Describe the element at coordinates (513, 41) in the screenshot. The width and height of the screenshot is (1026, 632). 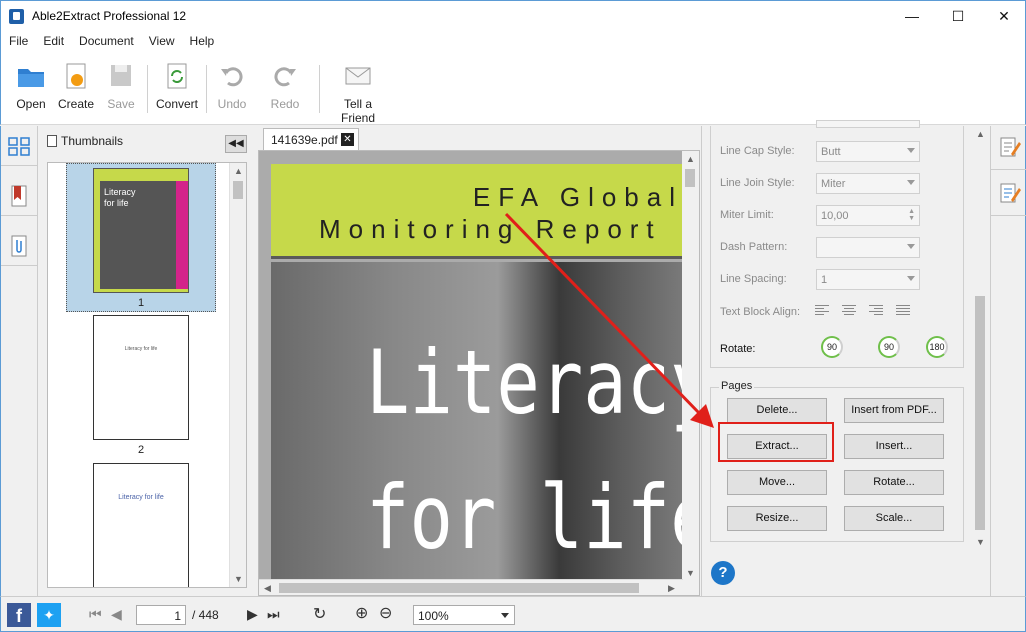
I see `menu-bar: File Edit Document View Help` at that location.